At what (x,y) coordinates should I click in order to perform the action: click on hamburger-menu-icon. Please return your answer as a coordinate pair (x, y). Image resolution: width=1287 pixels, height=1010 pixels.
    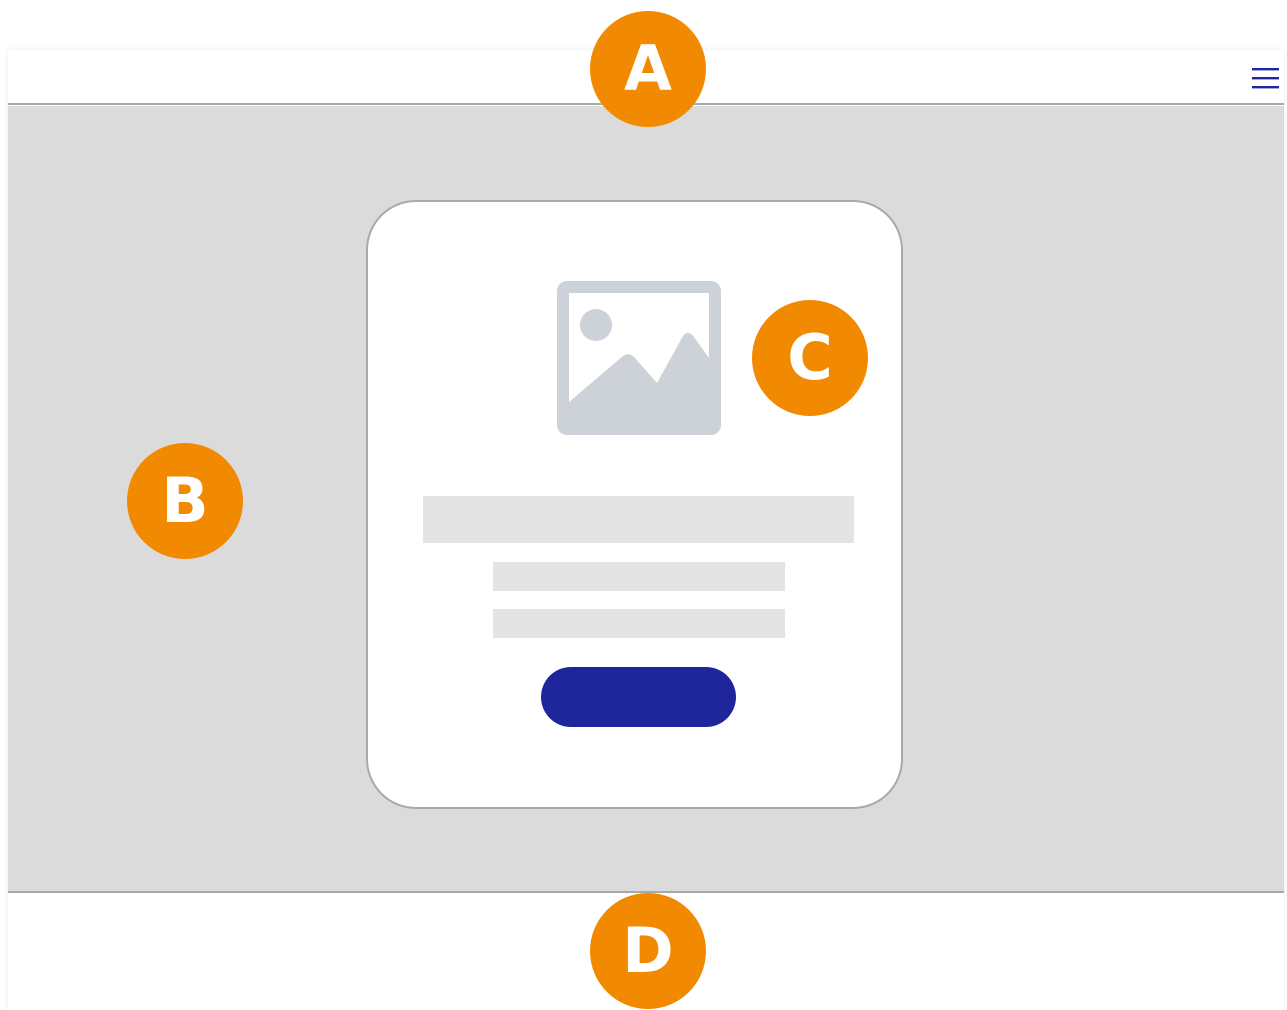
    Looking at the image, I should click on (1266, 79).